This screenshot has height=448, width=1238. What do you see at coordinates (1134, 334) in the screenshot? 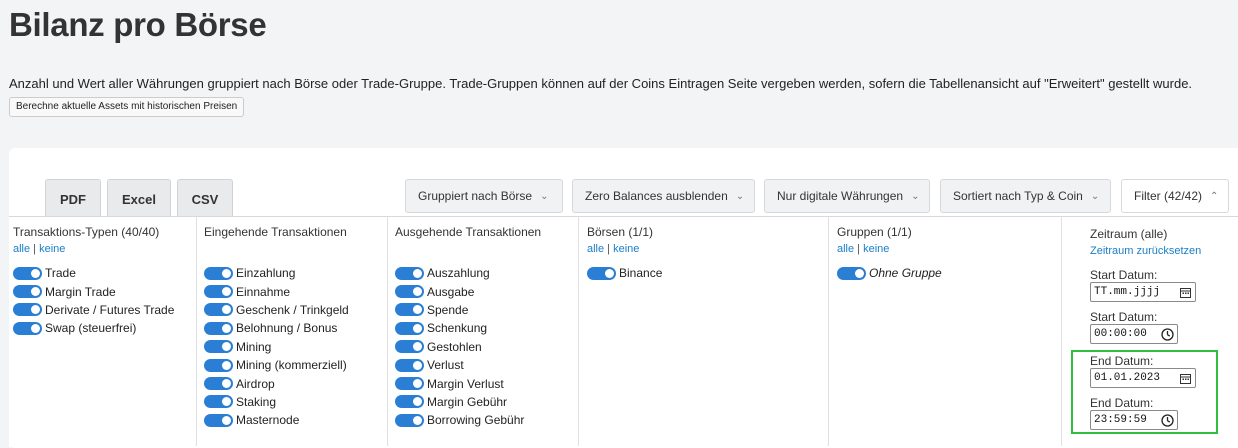
I see `start-time-input: 00:00:00` at bounding box center [1134, 334].